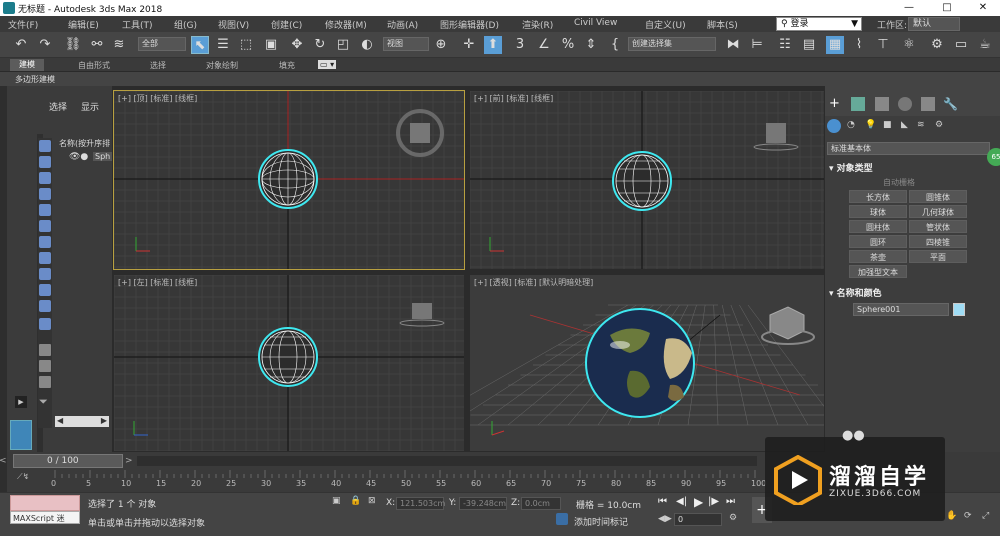 The height and width of the screenshot is (536, 1000). Describe the element at coordinates (157, 98) in the screenshot. I see `viewport-top-label: [+] [顶] [标准] [线框]` at that location.